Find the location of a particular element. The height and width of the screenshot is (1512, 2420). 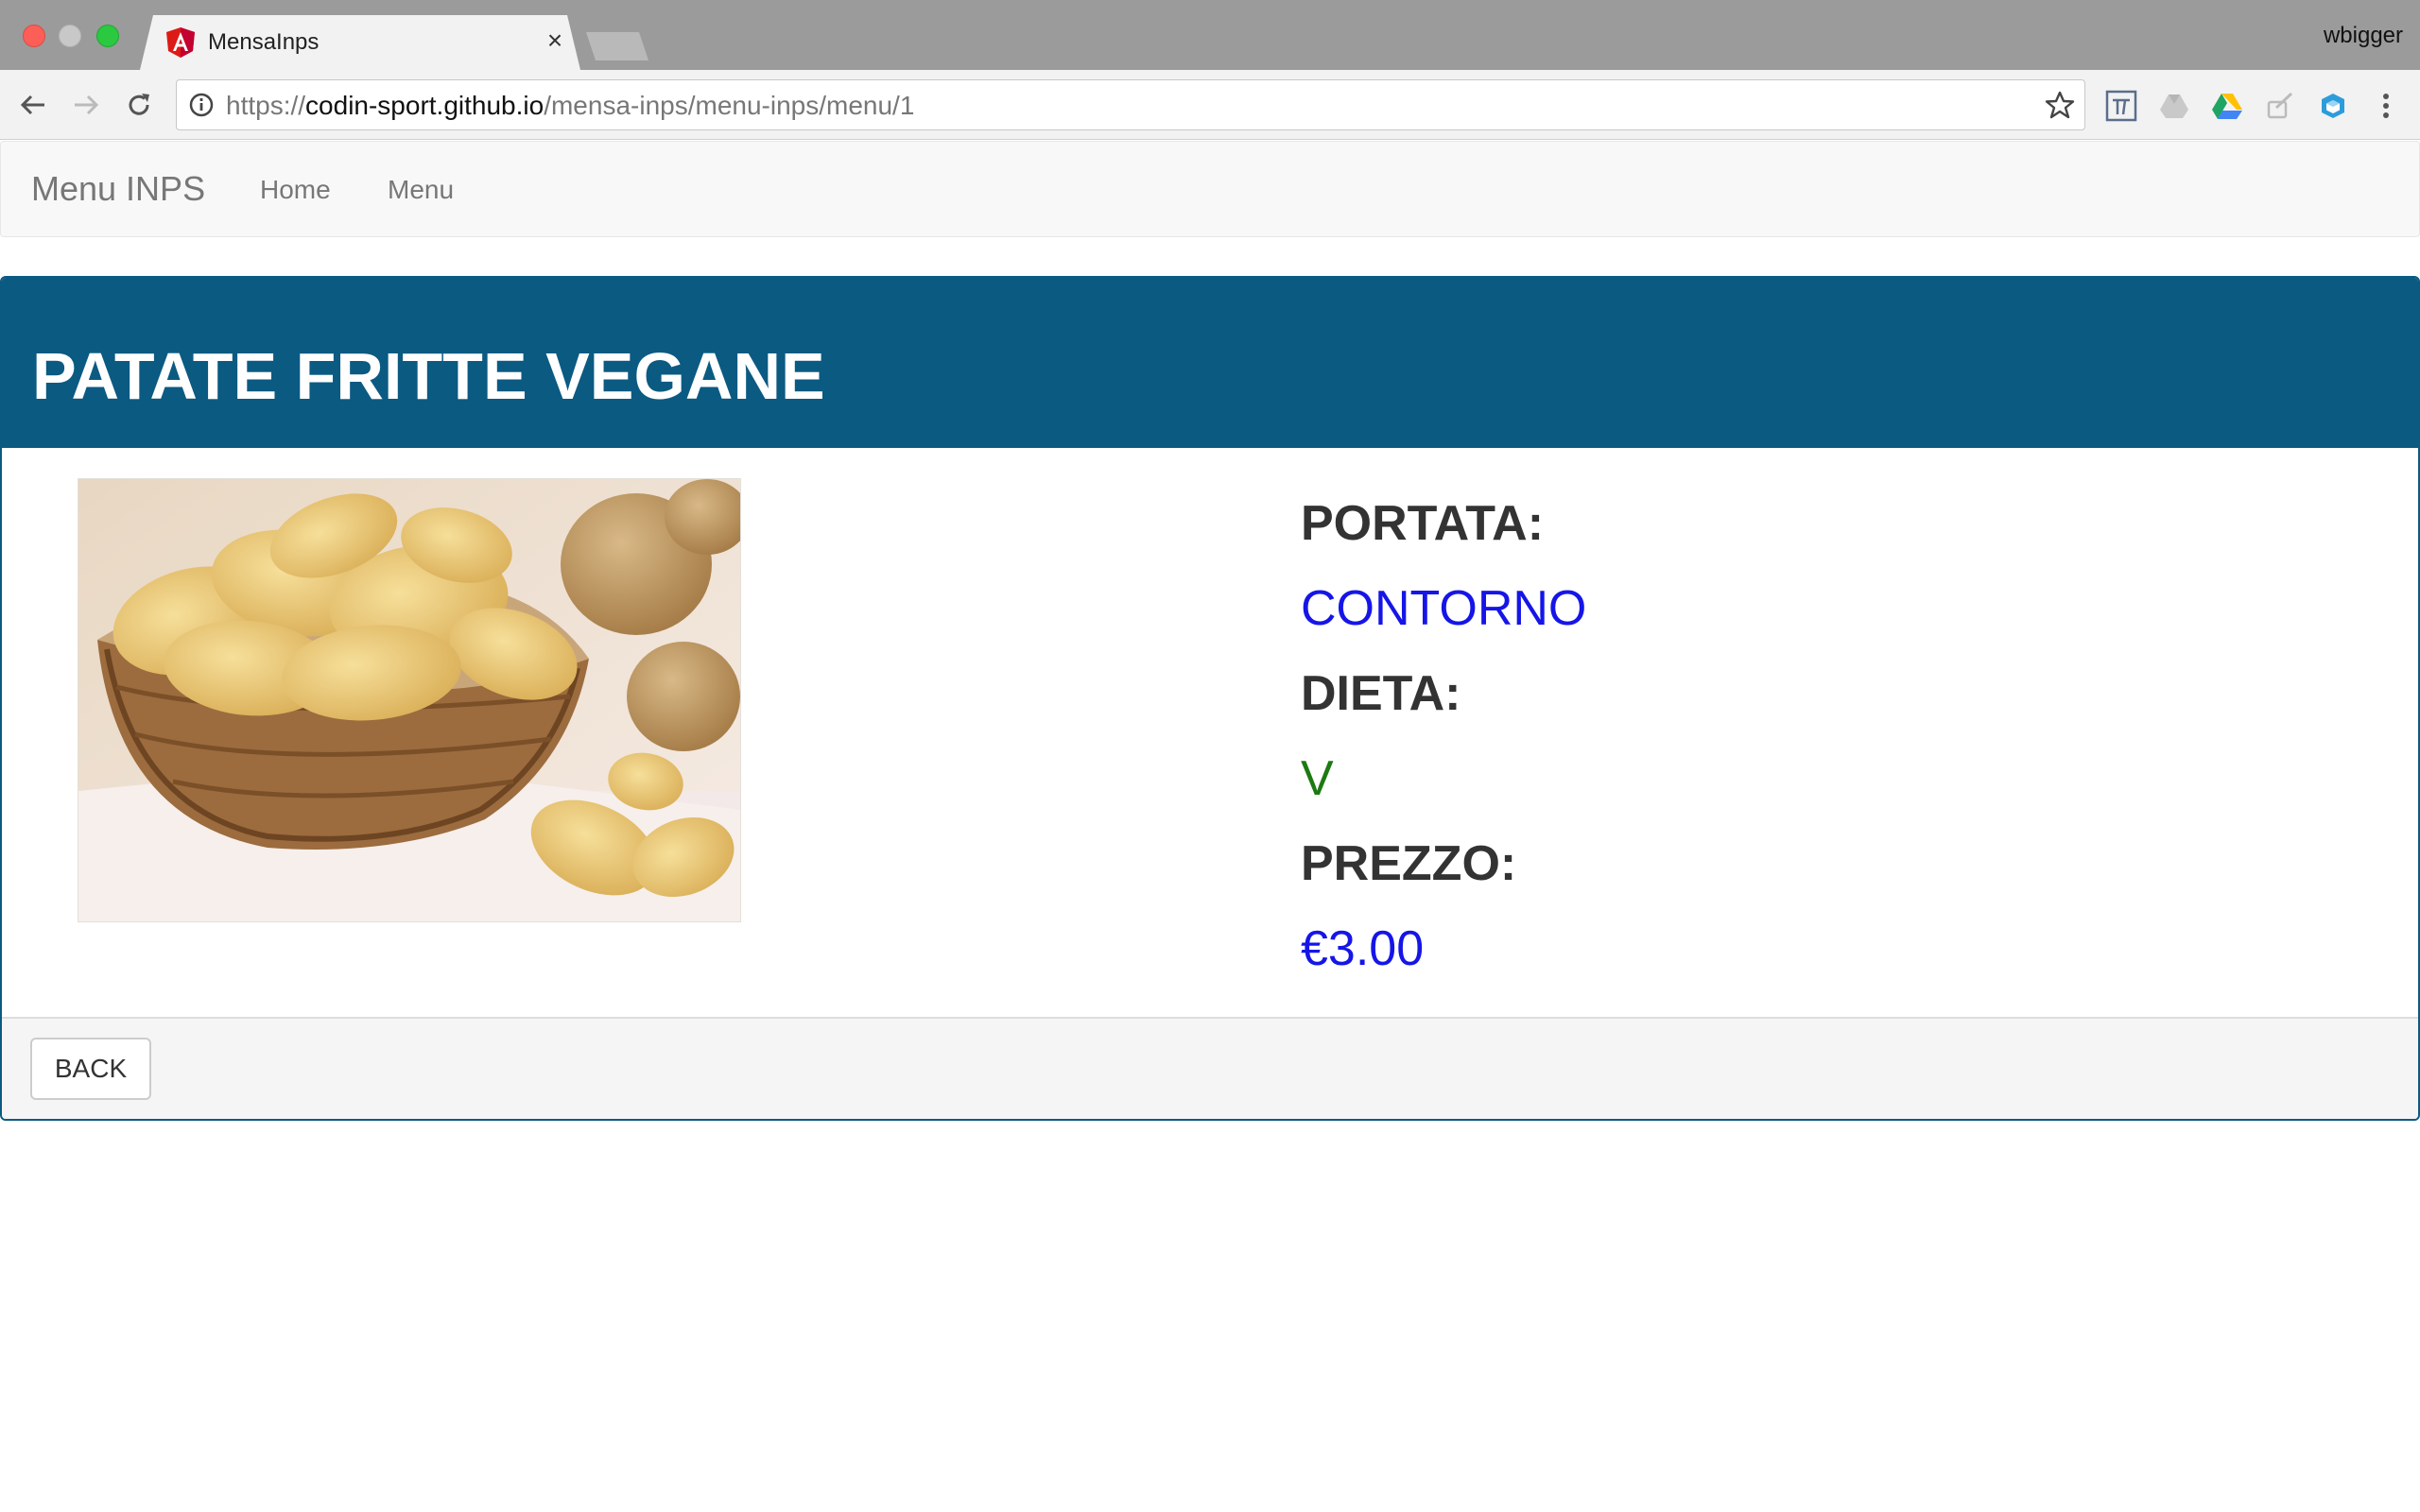

cube-icon is located at coordinates (2333, 106).